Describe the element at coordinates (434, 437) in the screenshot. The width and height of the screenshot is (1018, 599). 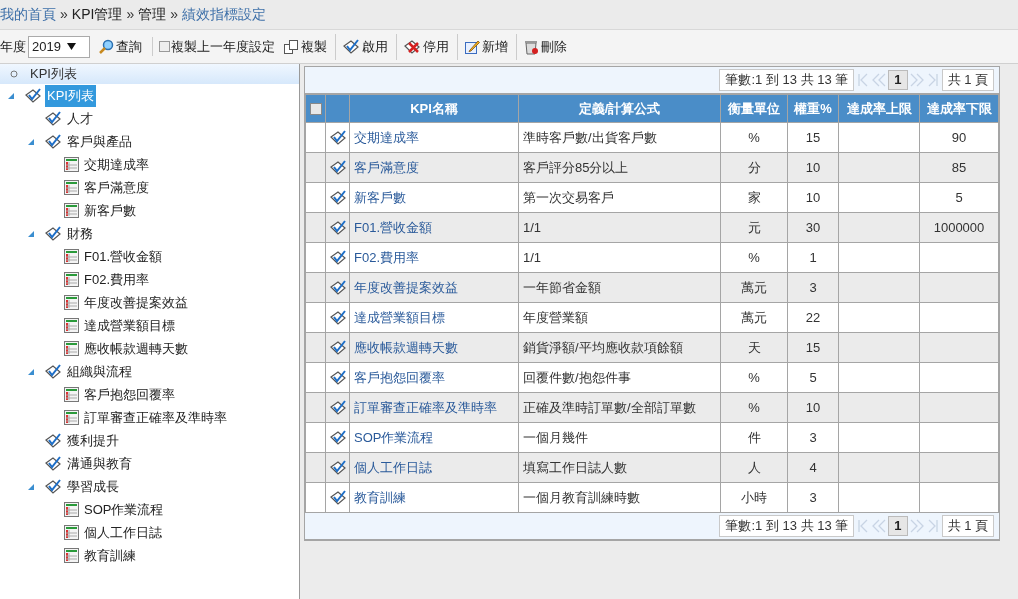
I see `kpi-name-link: SOP作業流程` at that location.